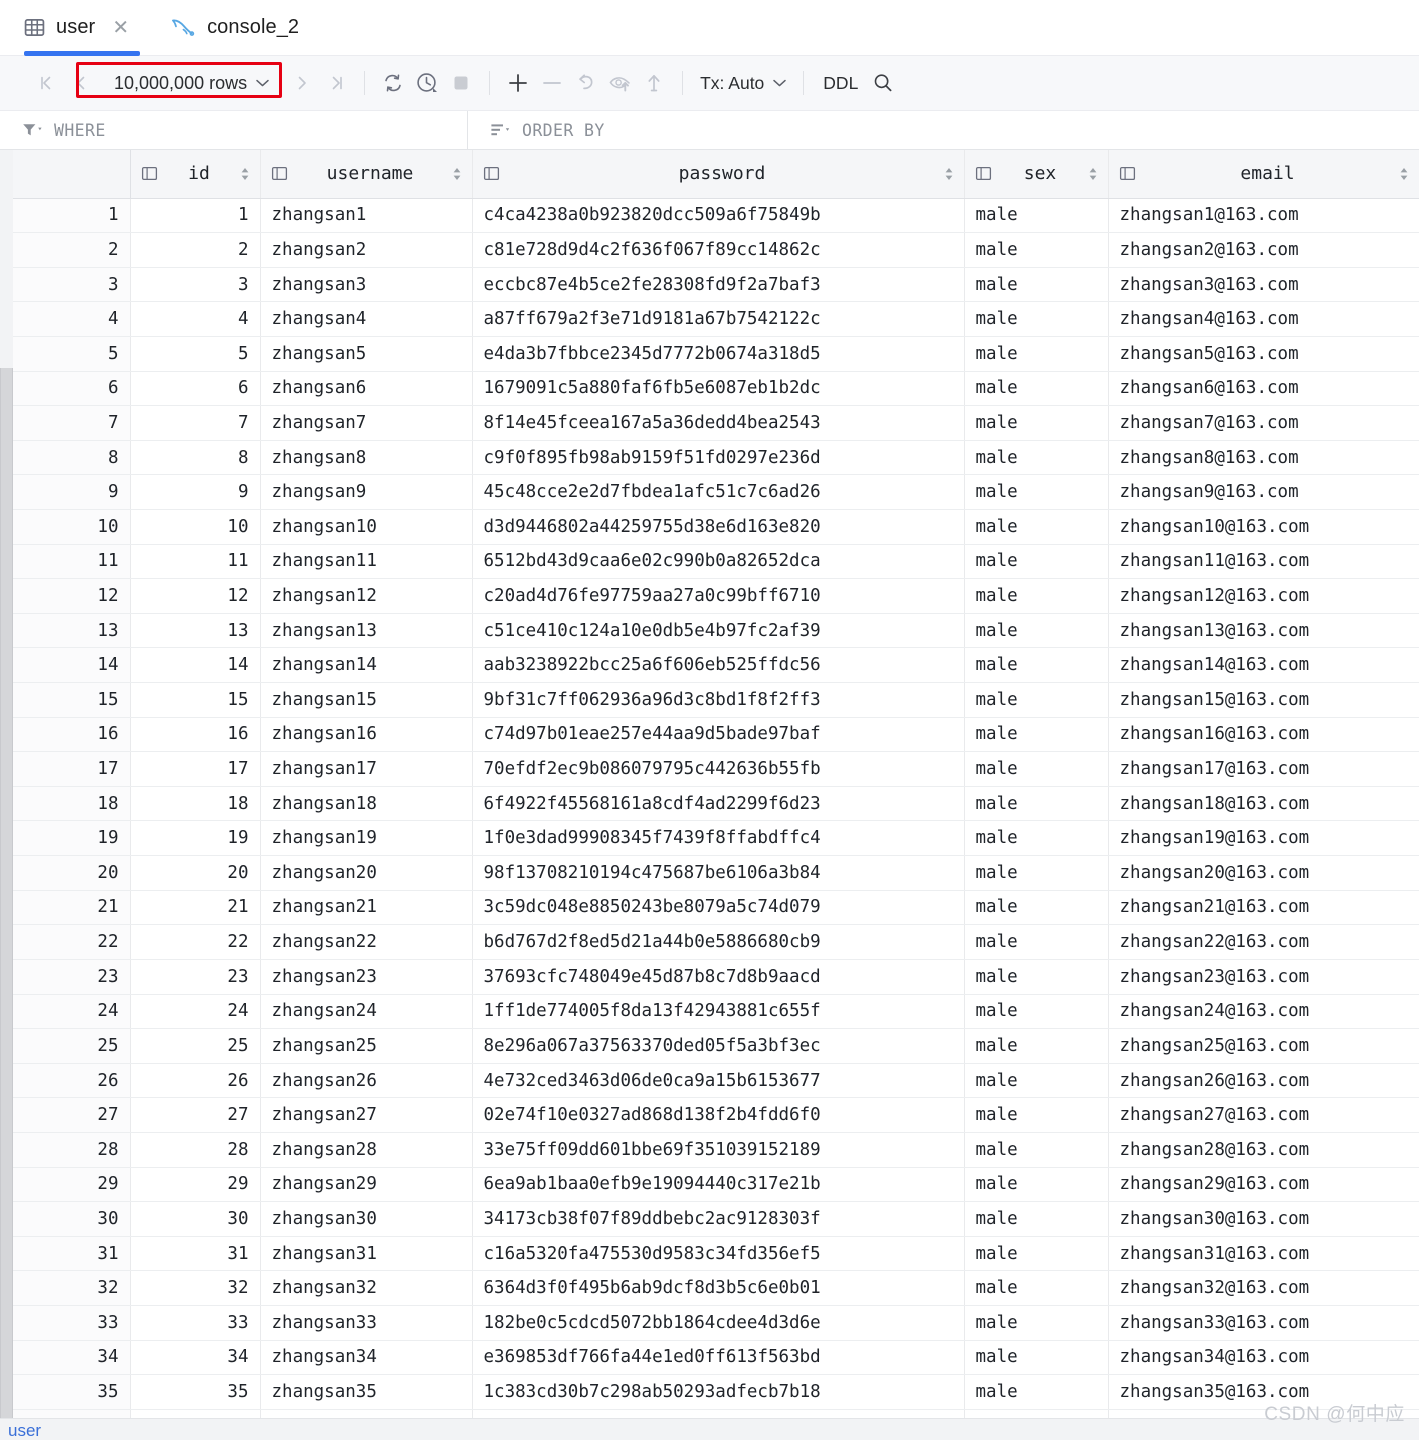  What do you see at coordinates (366, 1115) in the screenshot?
I see `cell-username: zhangsan27` at bounding box center [366, 1115].